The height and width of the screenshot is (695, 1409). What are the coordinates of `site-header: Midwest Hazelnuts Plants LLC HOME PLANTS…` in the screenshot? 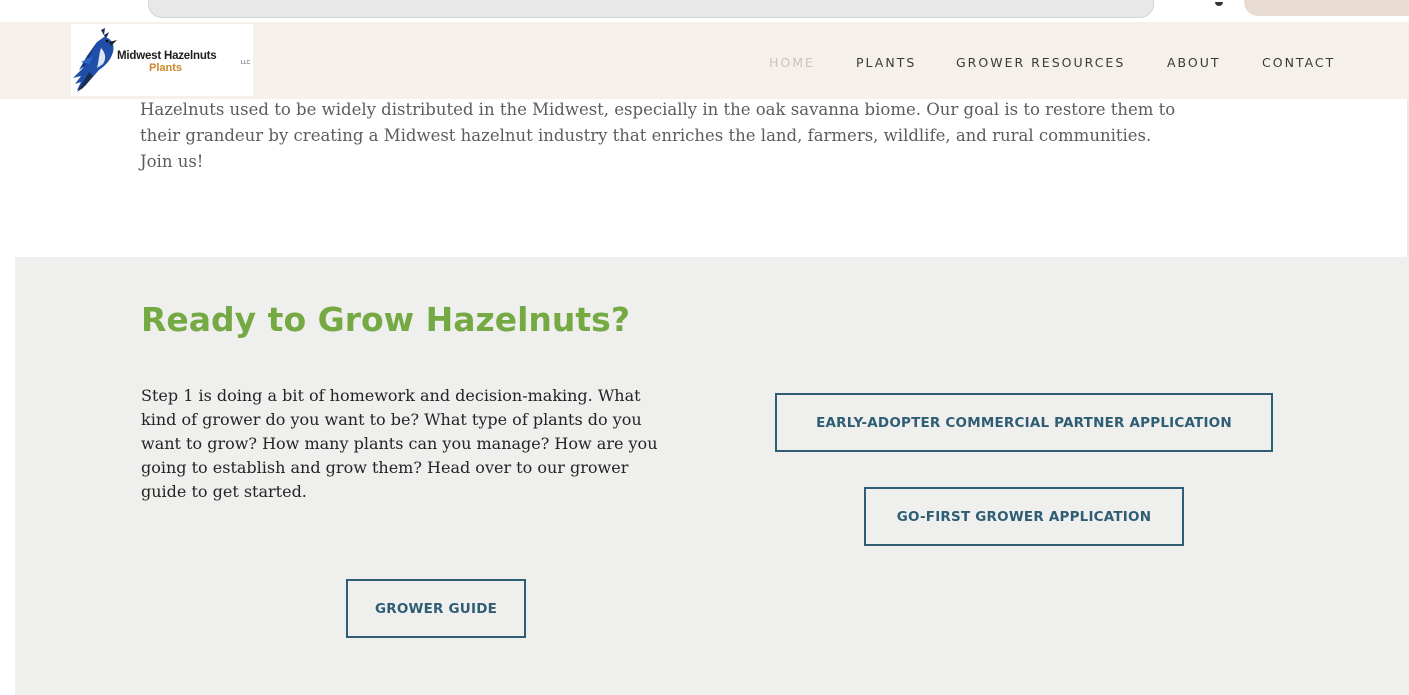 It's located at (704, 60).